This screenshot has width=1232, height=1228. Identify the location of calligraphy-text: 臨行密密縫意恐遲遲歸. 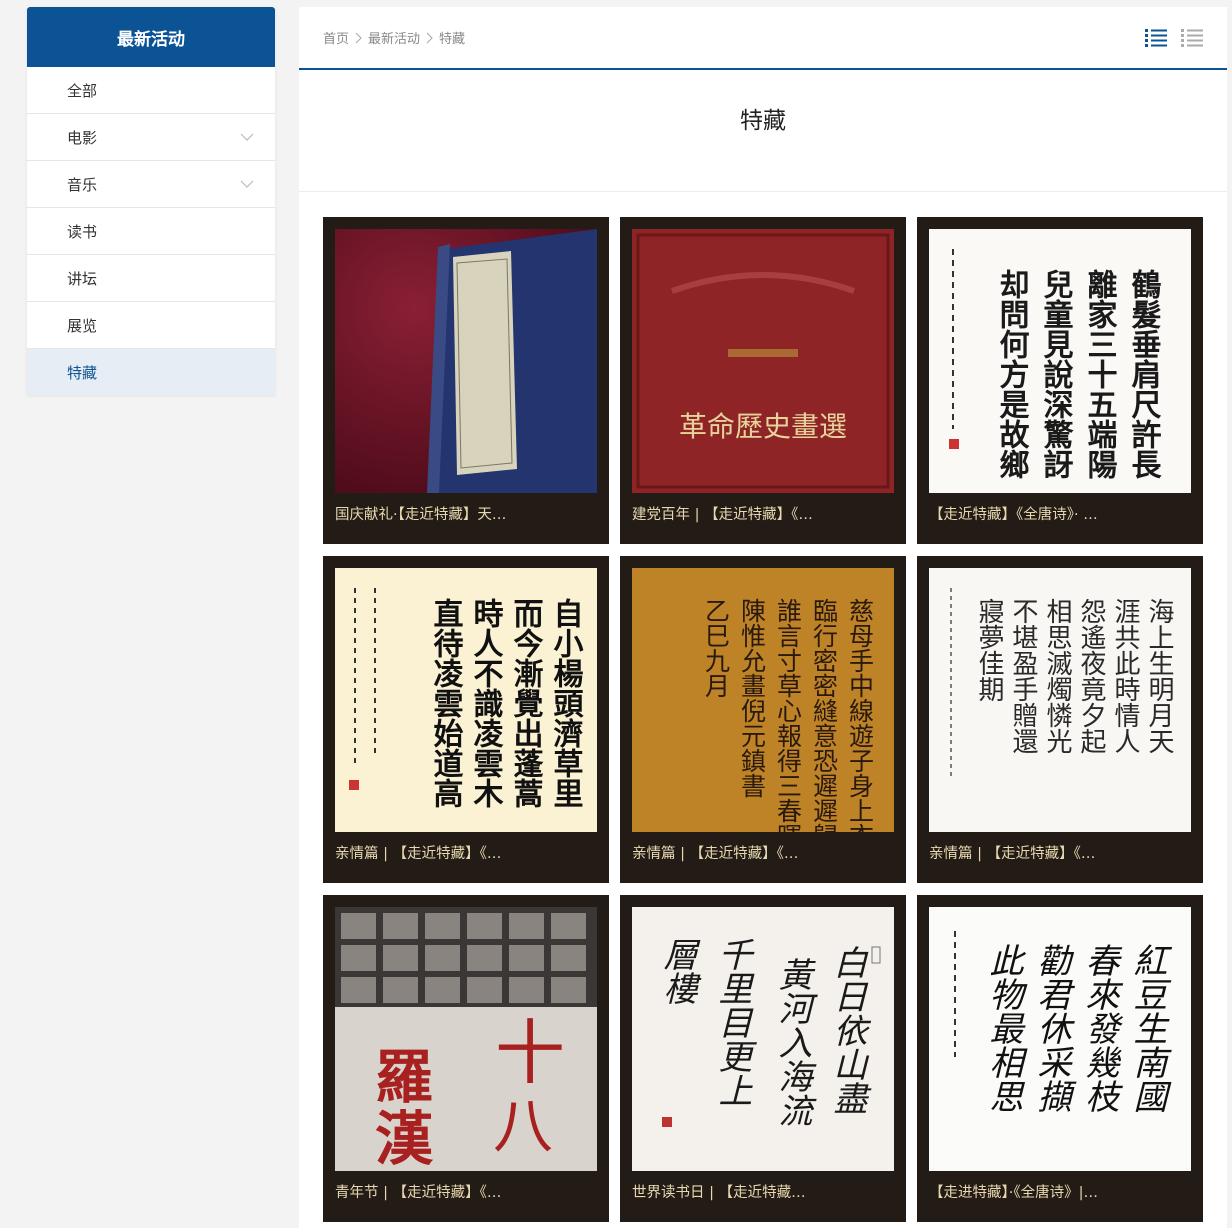
(824, 715).